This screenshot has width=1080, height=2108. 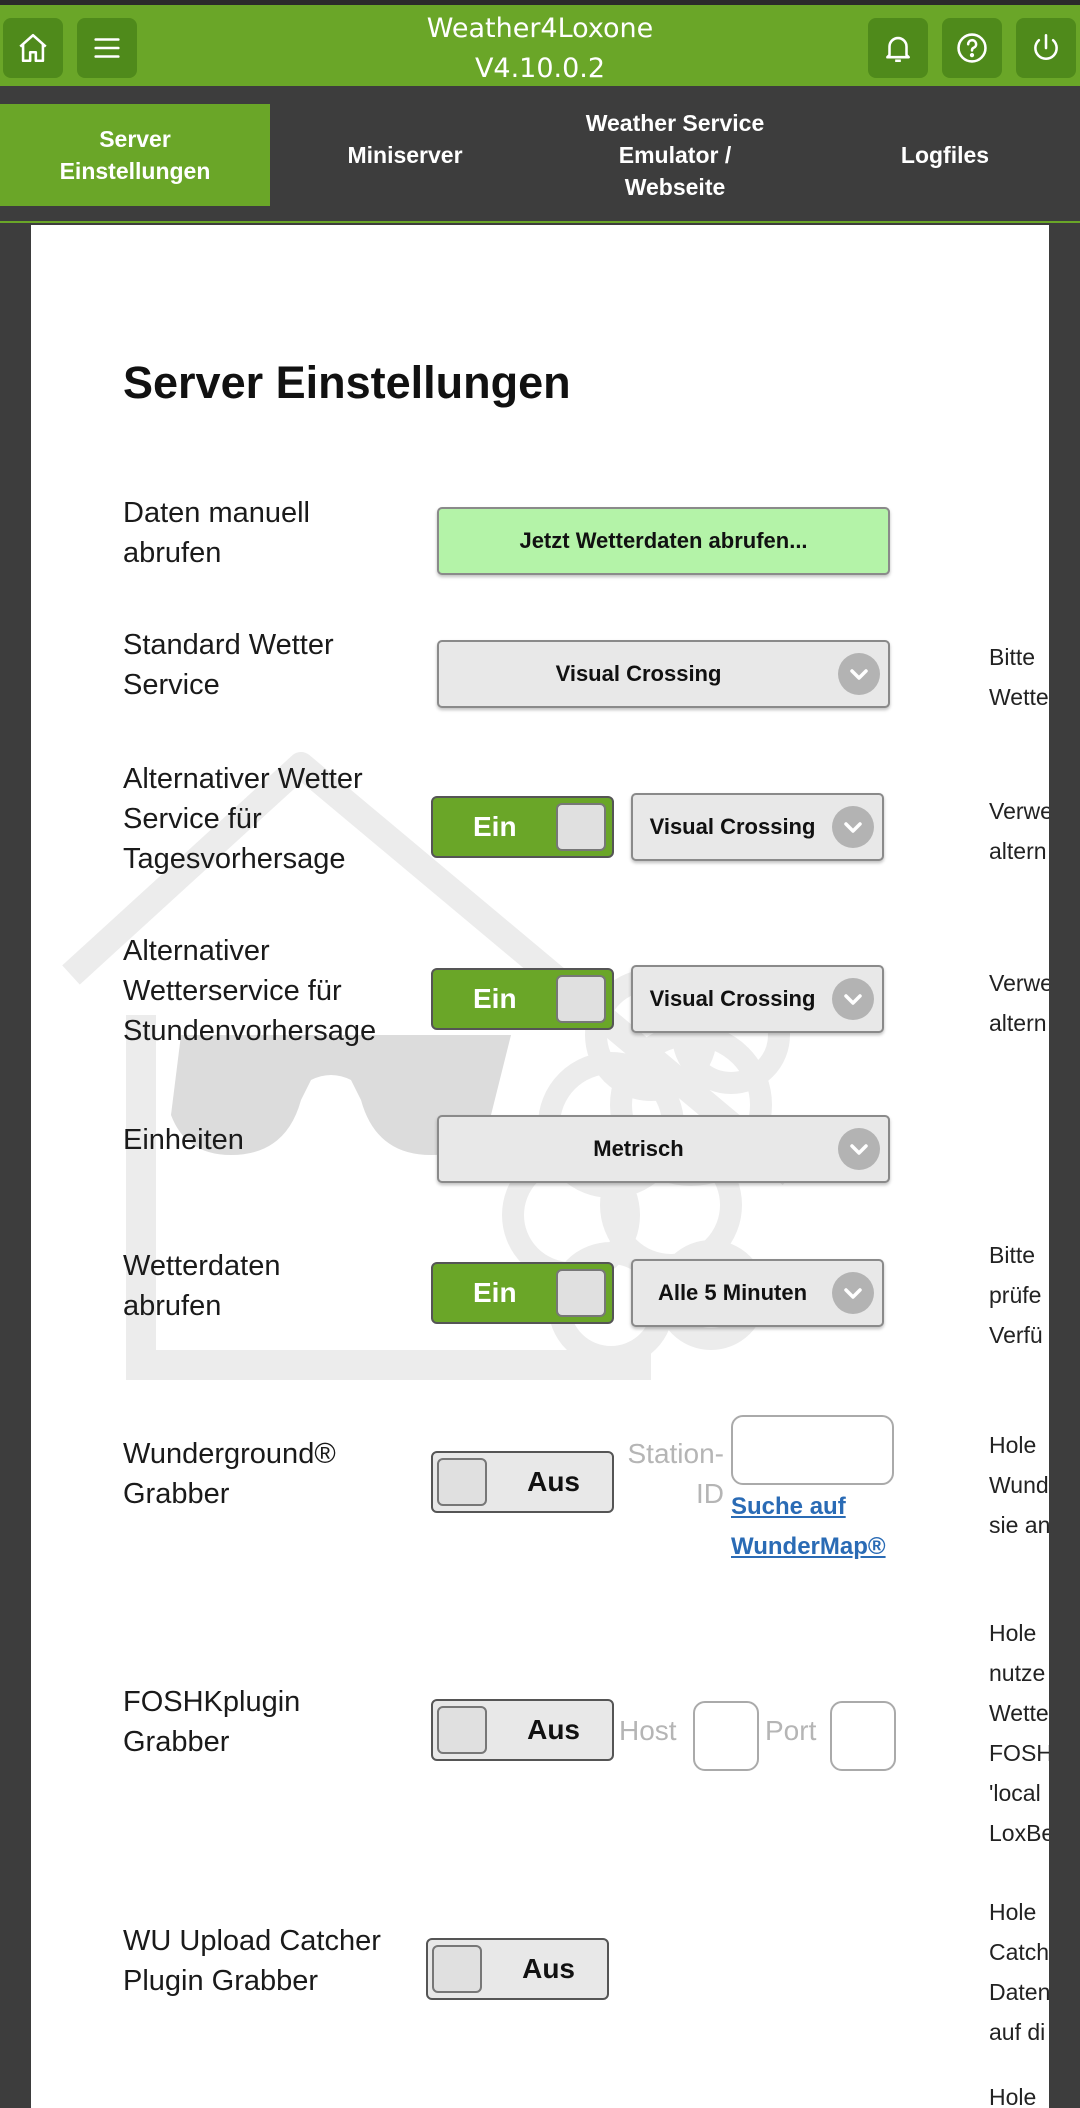 What do you see at coordinates (1015, 1295) in the screenshot?
I see `description-line: prüfe` at bounding box center [1015, 1295].